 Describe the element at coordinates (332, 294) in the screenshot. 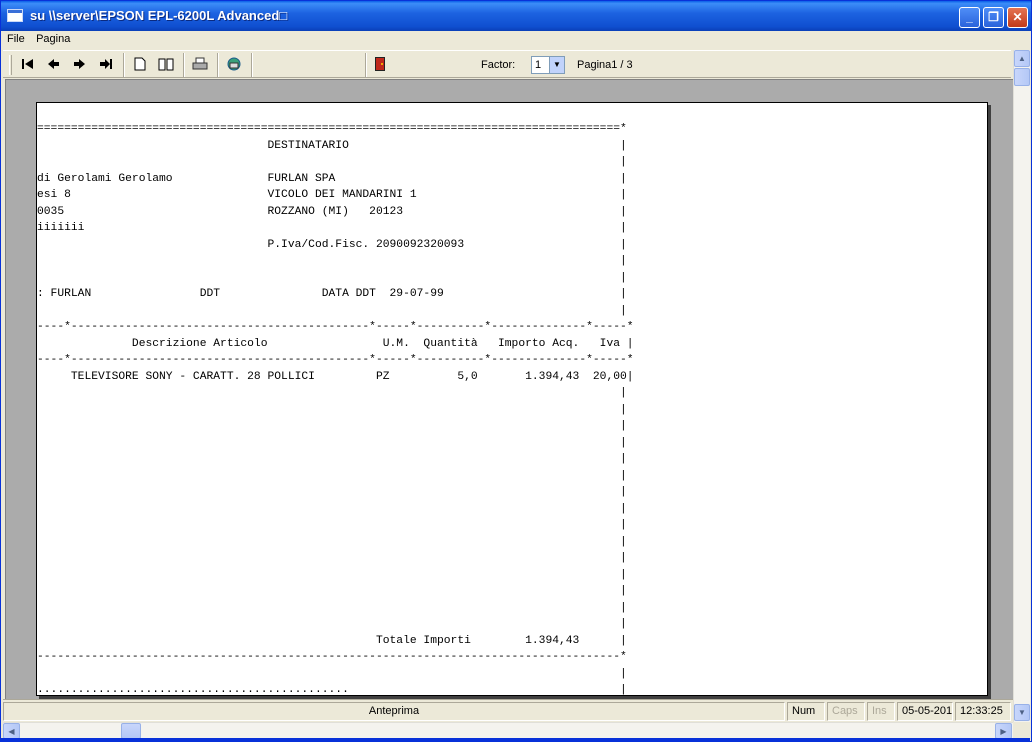

I see `document-line: : FURLAN DDT DATA DDT 29-07-99 |` at that location.